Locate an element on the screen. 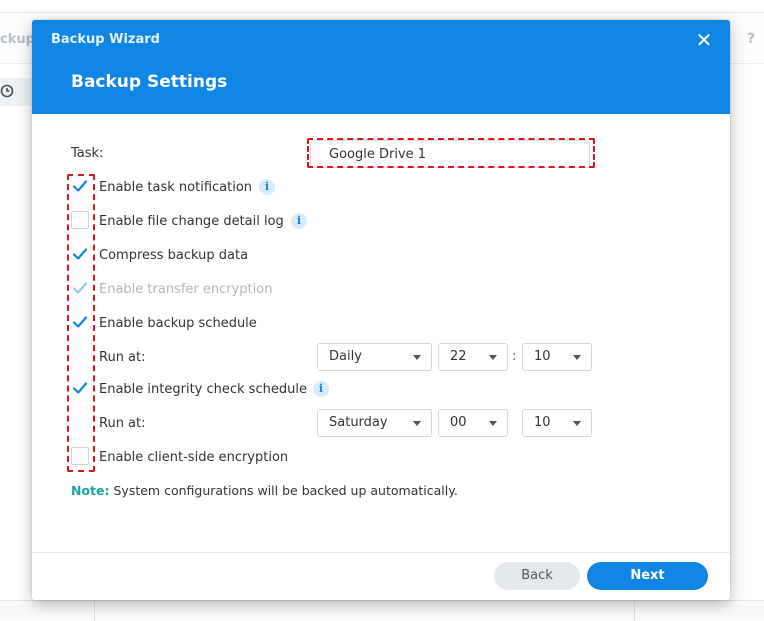 The width and height of the screenshot is (764, 621). dialog-header: Backup Wizard ✕ Backup Settings is located at coordinates (381, 67).